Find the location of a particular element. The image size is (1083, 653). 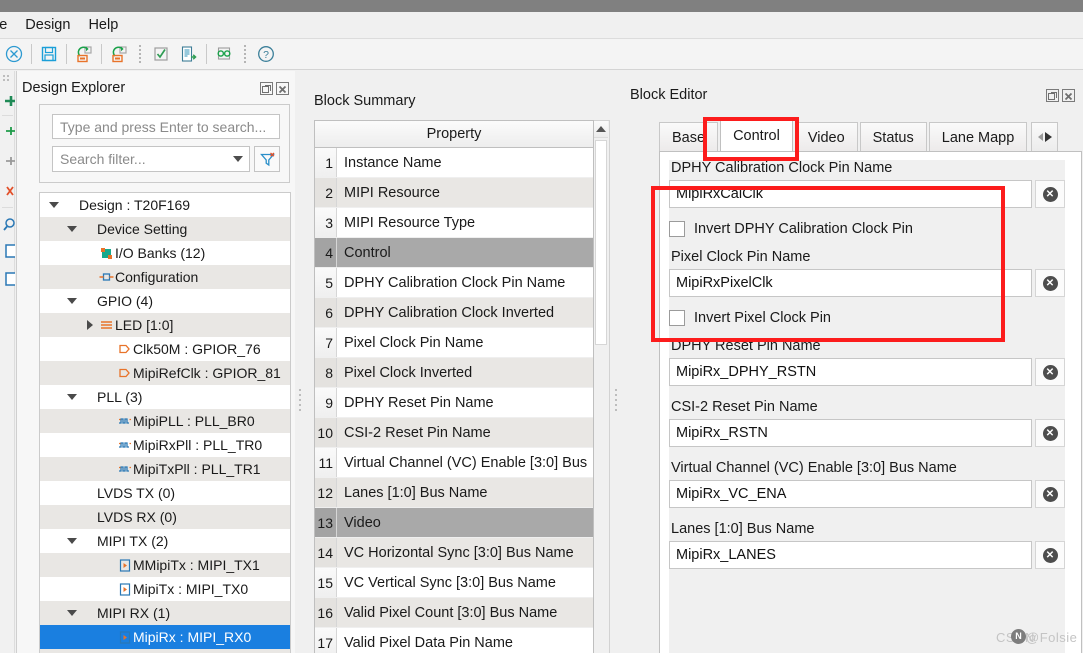

add-large-icon is located at coordinates (7, 101).